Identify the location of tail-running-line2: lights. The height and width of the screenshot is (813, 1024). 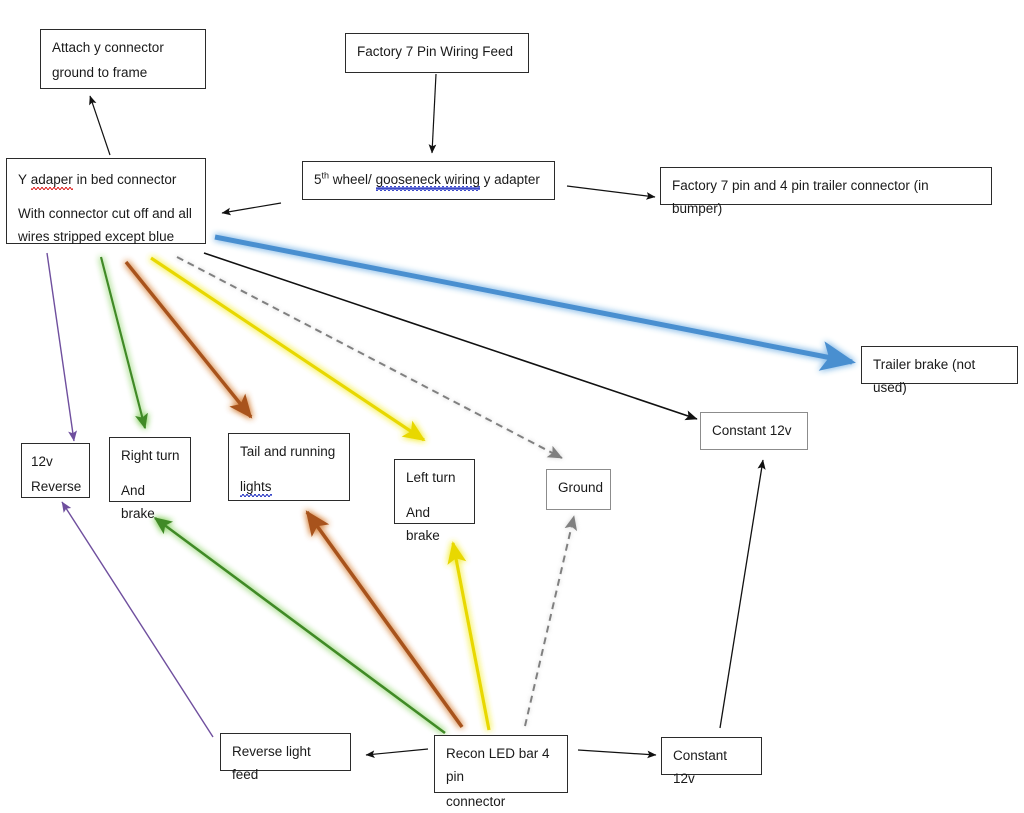
(289, 486).